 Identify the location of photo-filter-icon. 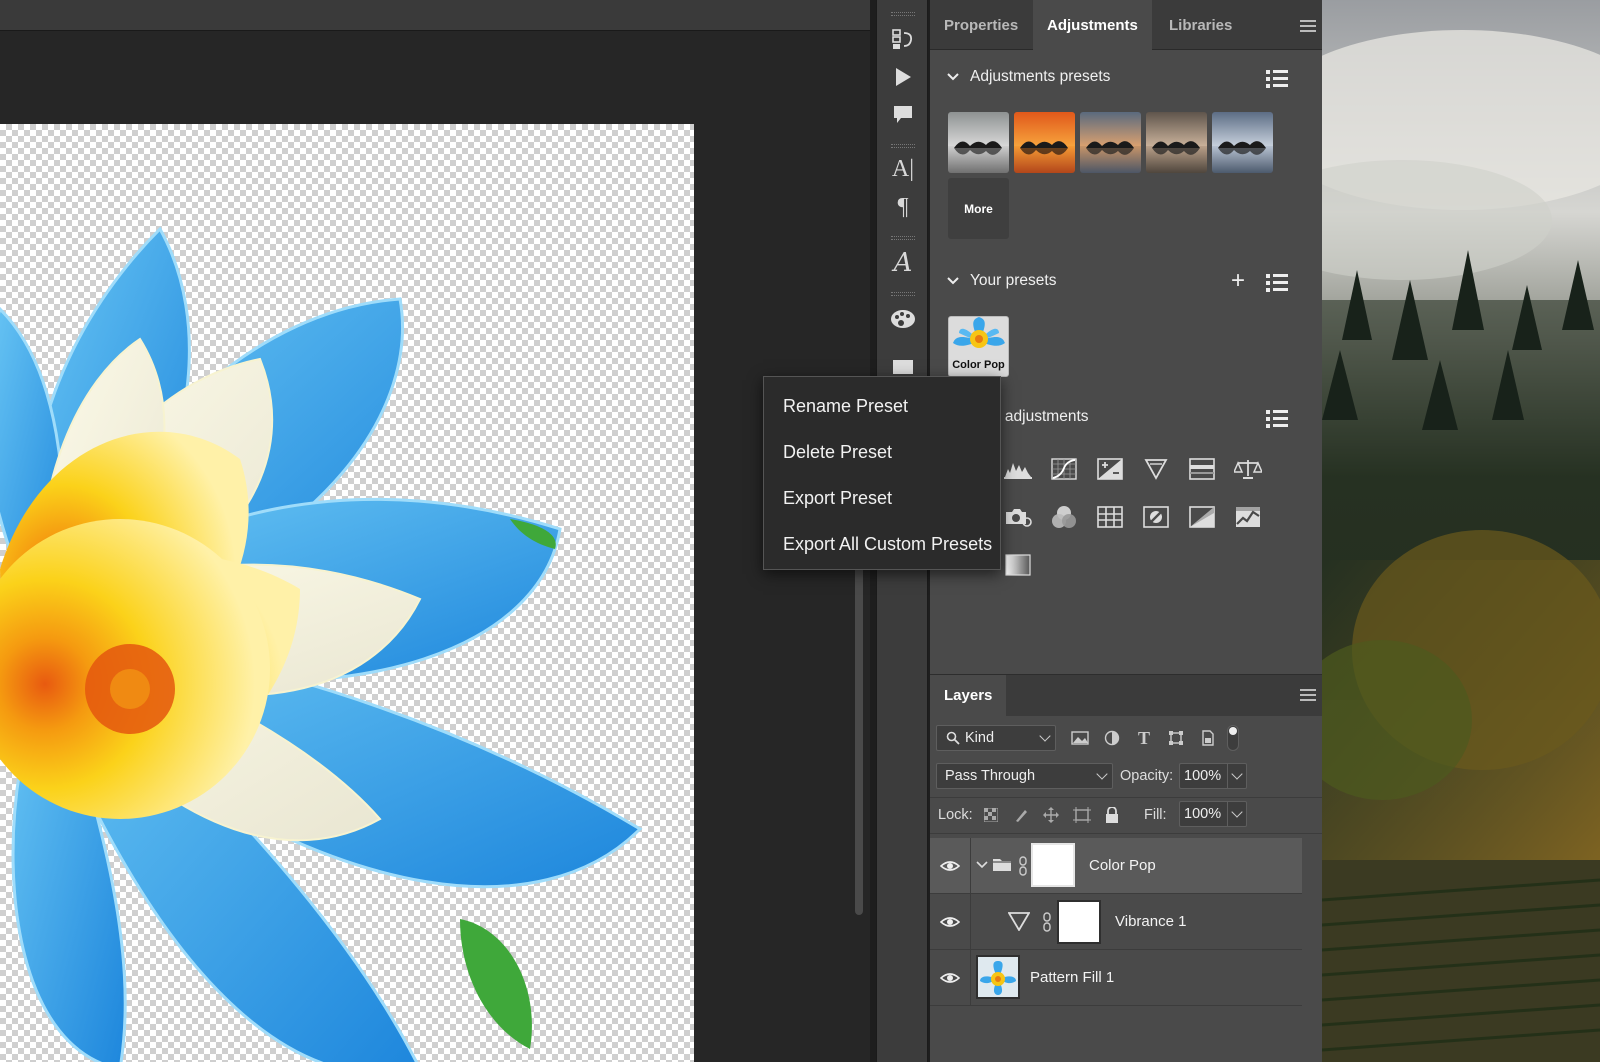
(1018, 517).